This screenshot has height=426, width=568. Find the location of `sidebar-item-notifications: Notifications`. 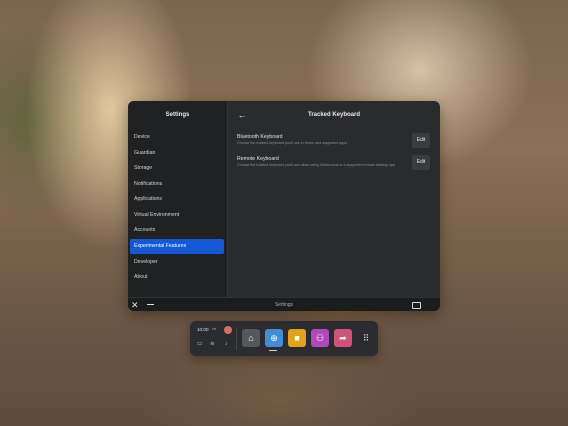

sidebar-item-notifications: Notifications is located at coordinates (177, 184).